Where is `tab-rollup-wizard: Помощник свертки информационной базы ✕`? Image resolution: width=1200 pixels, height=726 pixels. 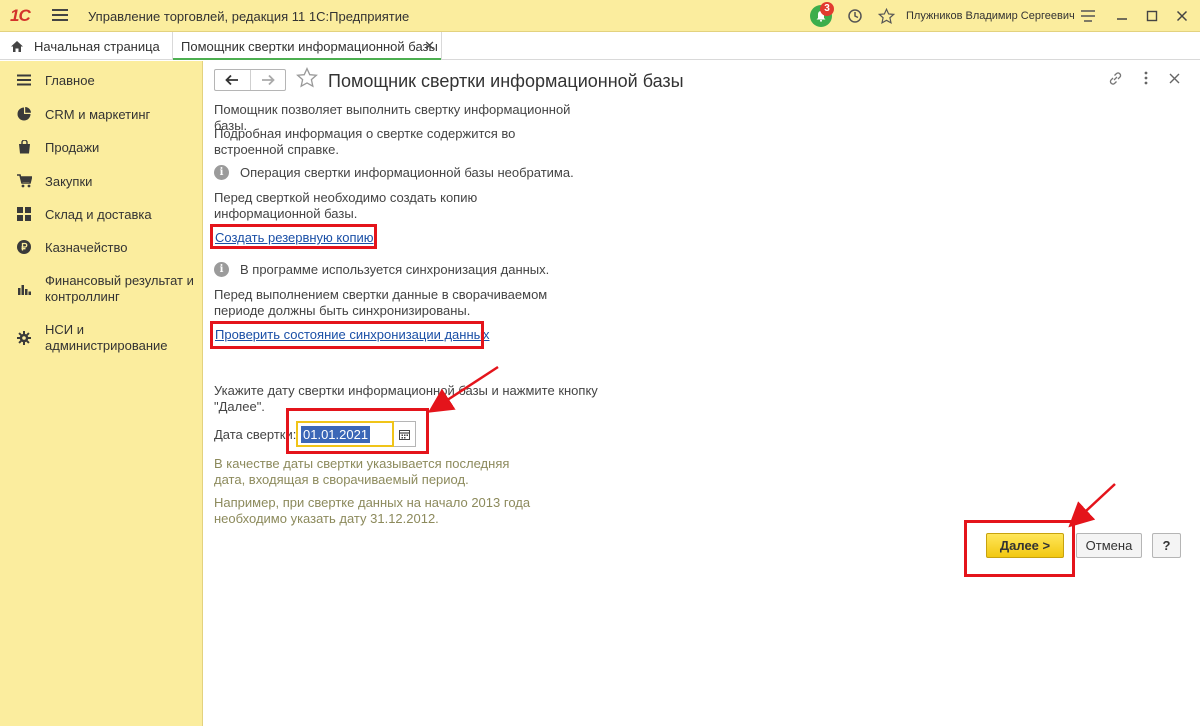
tab-rollup-wizard: Помощник свертки информационной базы ✕ is located at coordinates (307, 46).